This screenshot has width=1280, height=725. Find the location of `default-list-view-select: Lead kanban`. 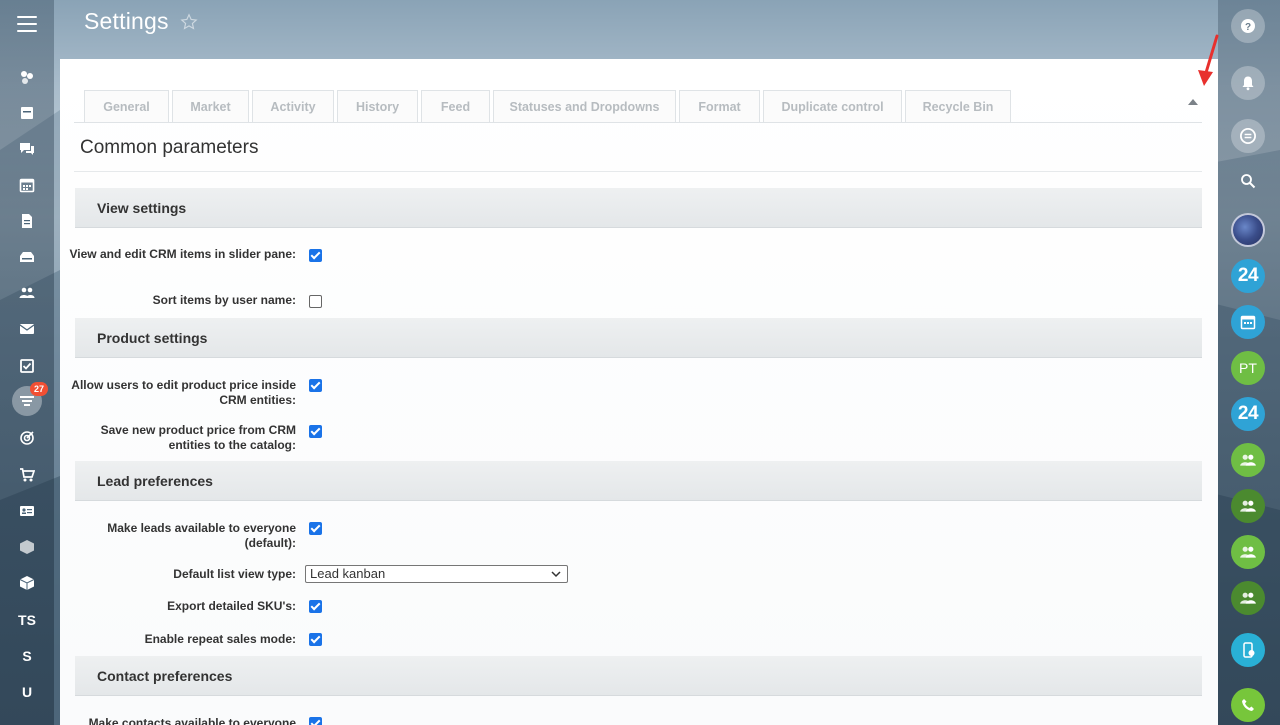

default-list-view-select: Lead kanban is located at coordinates (436, 574).